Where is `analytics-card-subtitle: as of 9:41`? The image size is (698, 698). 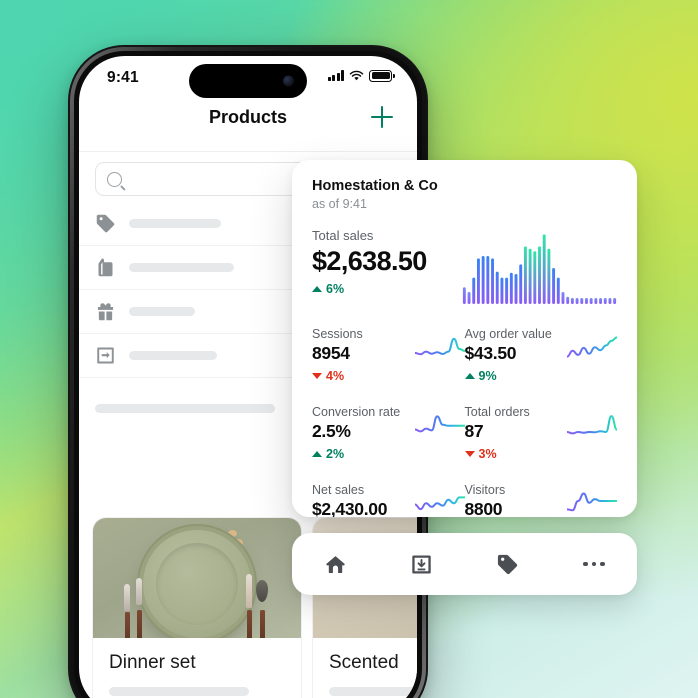 analytics-card-subtitle: as of 9:41 is located at coordinates (339, 204).